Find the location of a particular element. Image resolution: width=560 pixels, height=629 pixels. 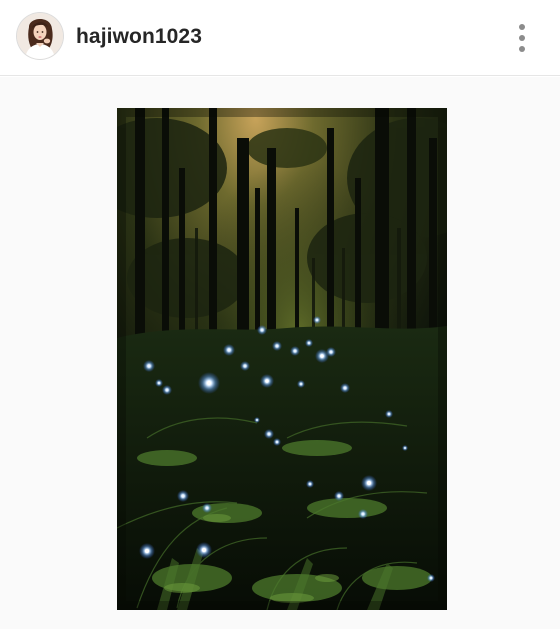

more-options-button is located at coordinates (522, 38).